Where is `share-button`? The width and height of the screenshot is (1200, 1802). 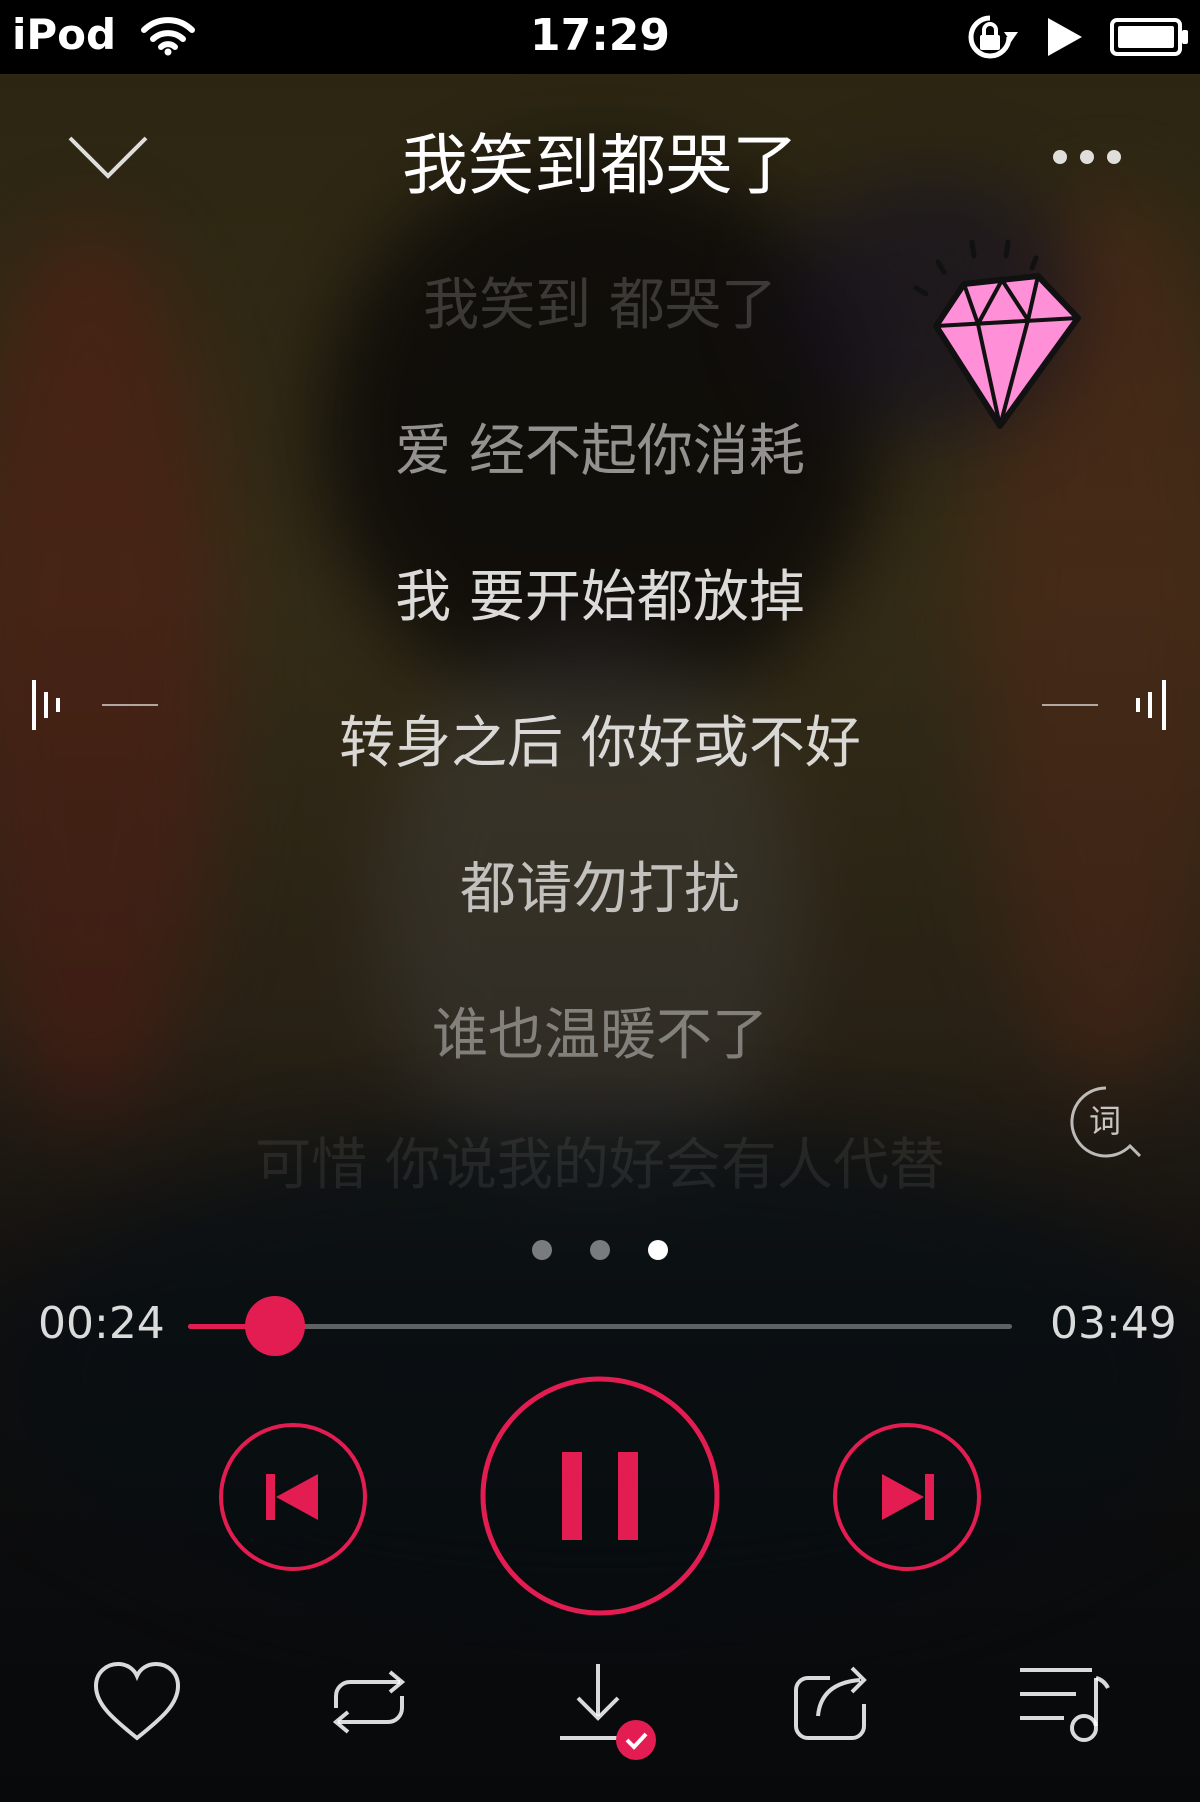
share-button is located at coordinates (835, 1704).